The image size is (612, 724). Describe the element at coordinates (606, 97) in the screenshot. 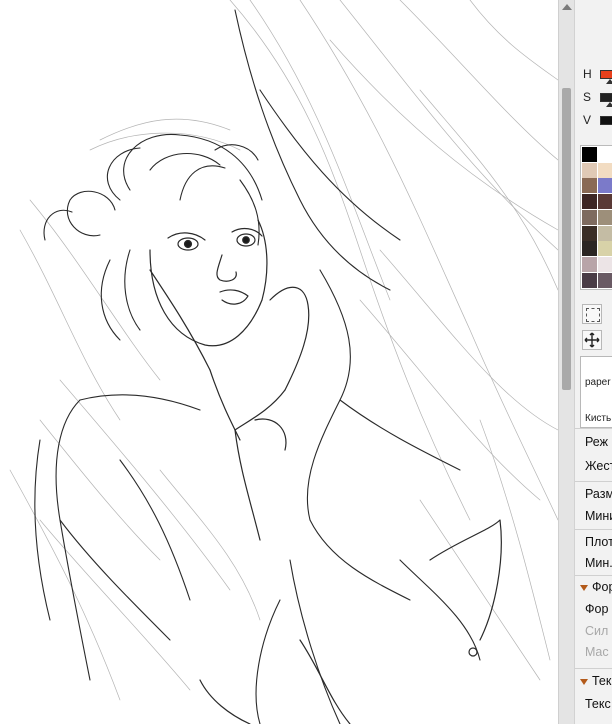

I see `saturation-bar` at that location.